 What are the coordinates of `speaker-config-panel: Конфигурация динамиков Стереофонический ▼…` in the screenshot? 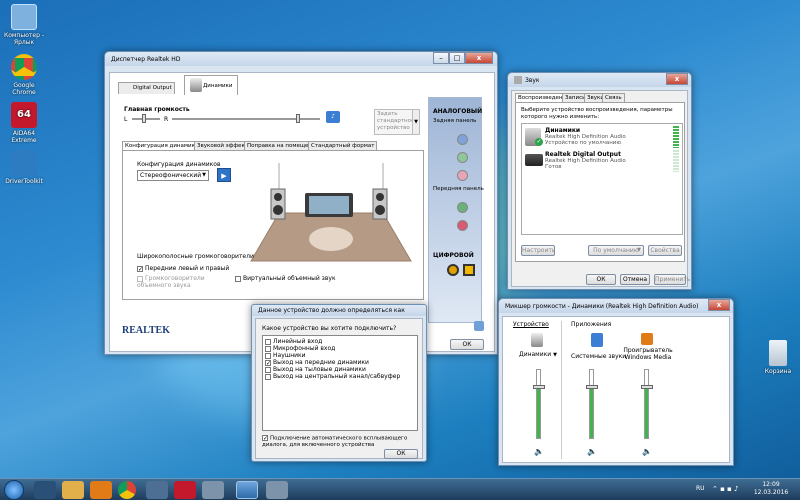 It's located at (273, 225).